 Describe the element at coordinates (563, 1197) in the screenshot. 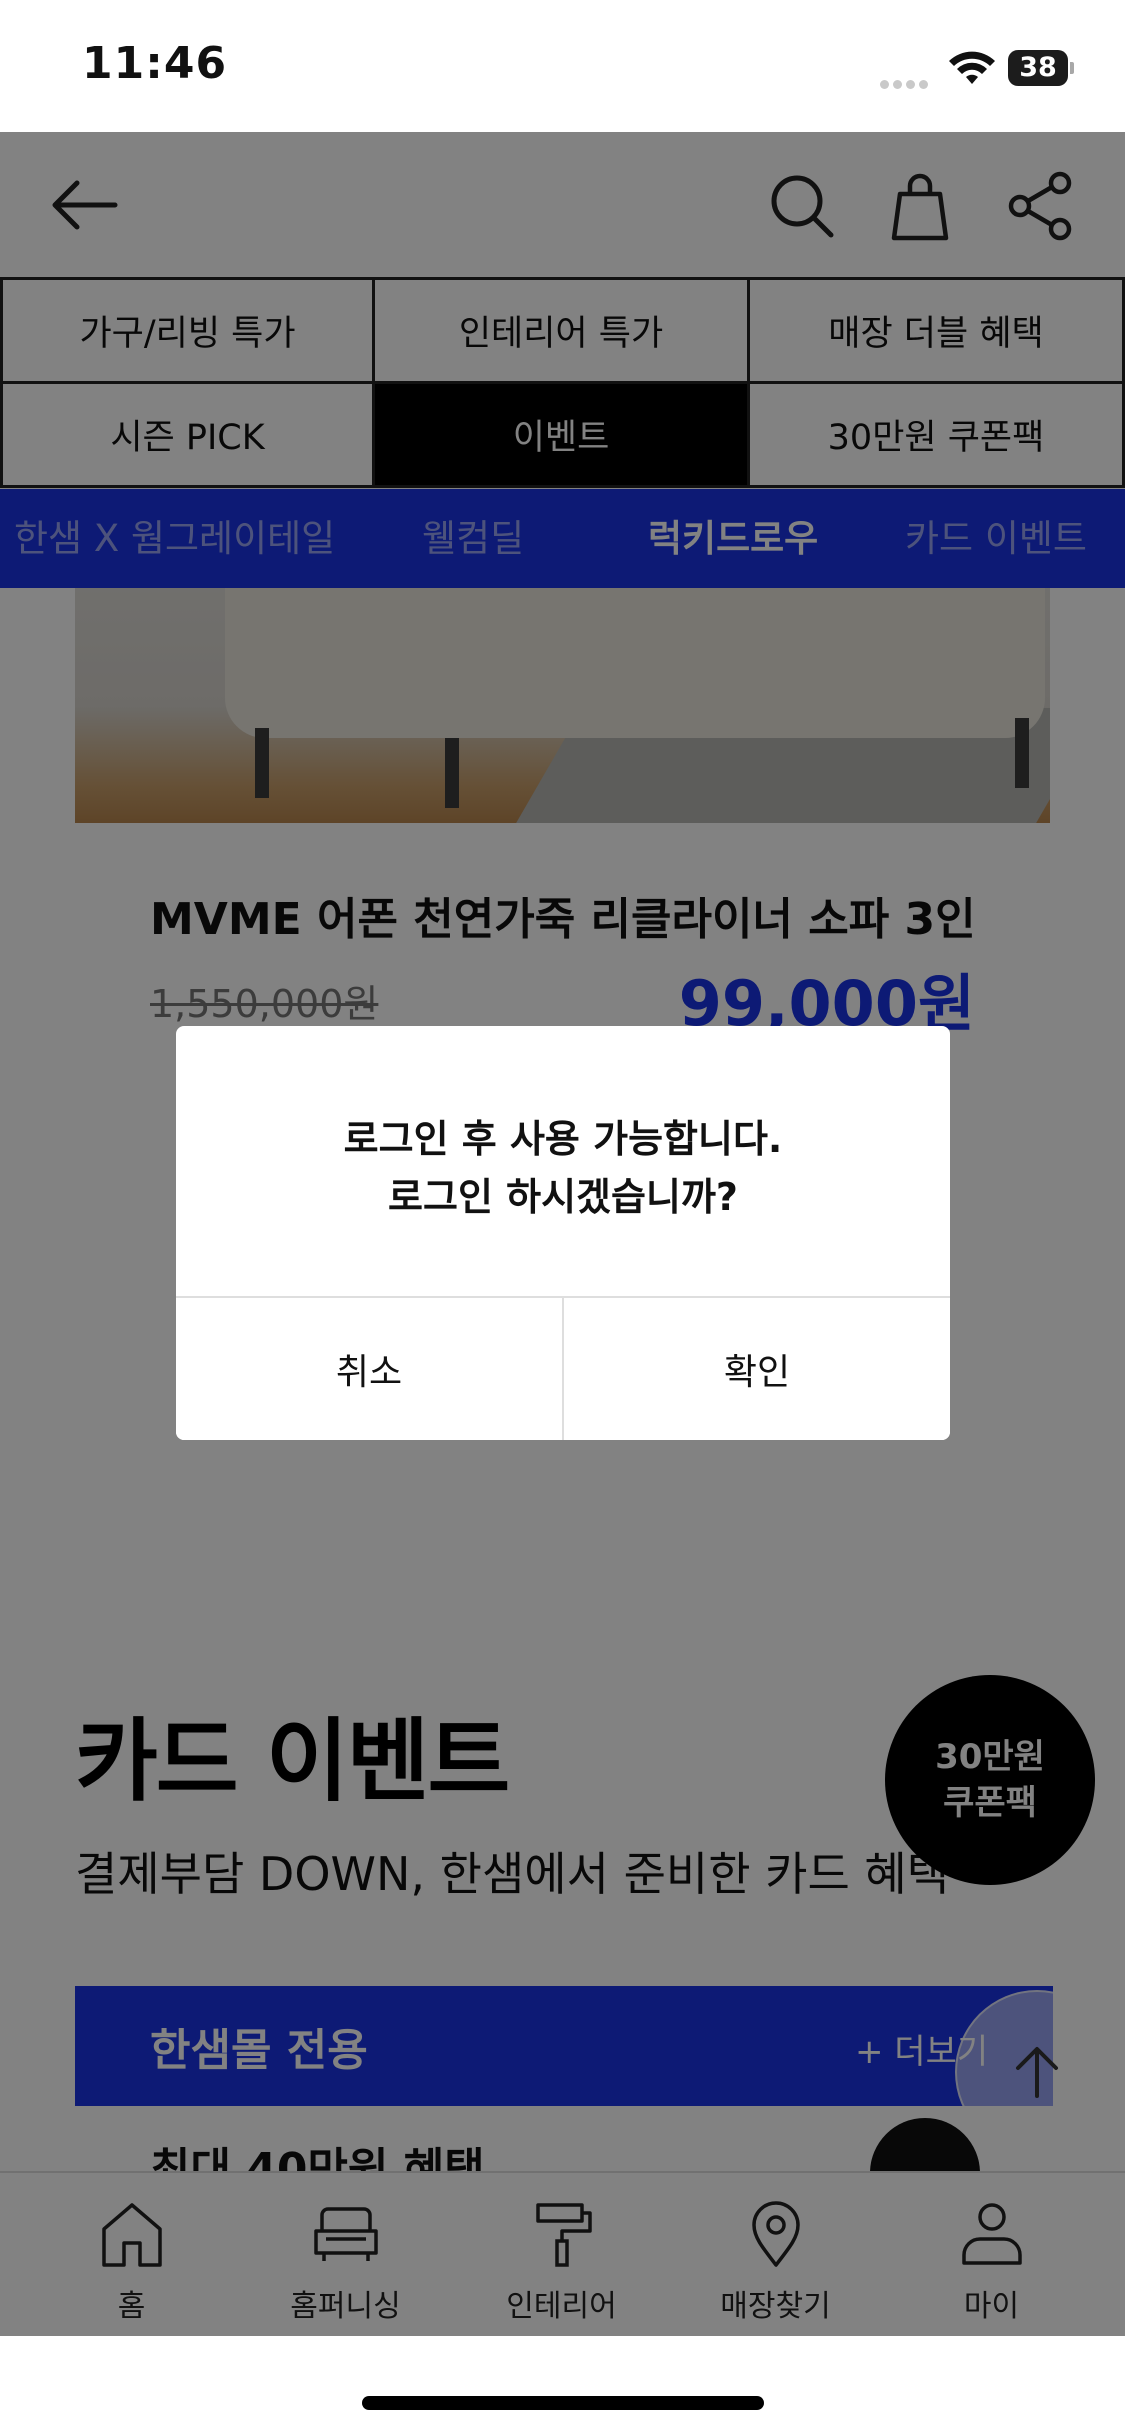

I see `dialog-message-line2: 로그인 하시겠습니까?` at that location.